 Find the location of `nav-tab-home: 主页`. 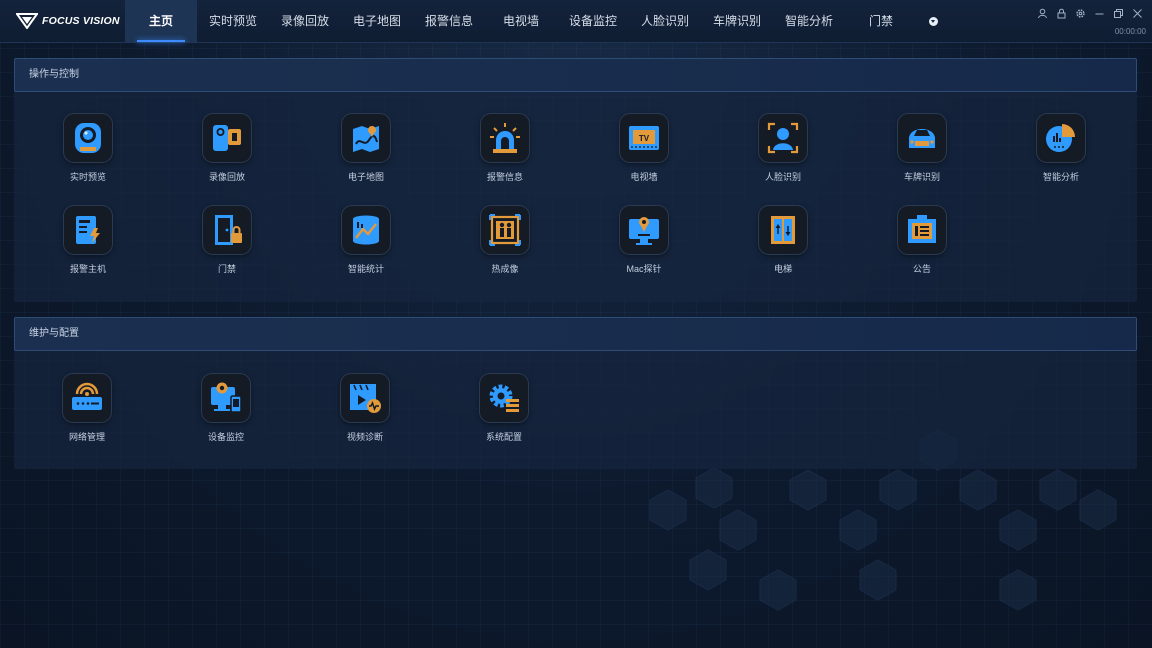

nav-tab-home: 主页 is located at coordinates (161, 21).